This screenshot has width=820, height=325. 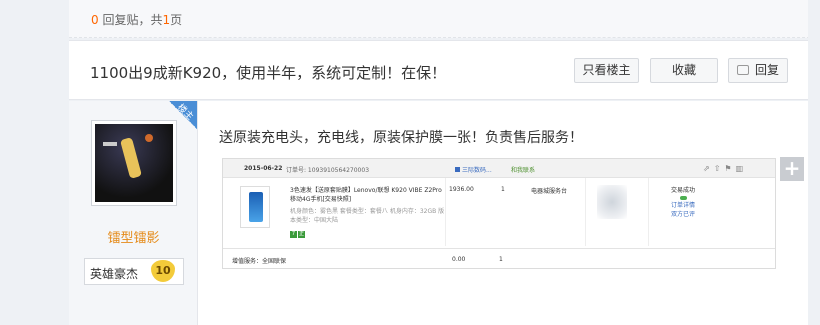 I want to click on product-tags: 7正, so click(x=298, y=234).